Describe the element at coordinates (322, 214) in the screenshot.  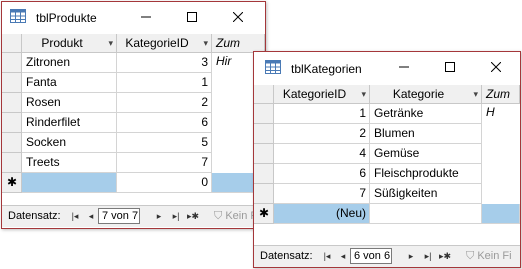
I see `new-cell-kategorieid: (Neu)` at that location.